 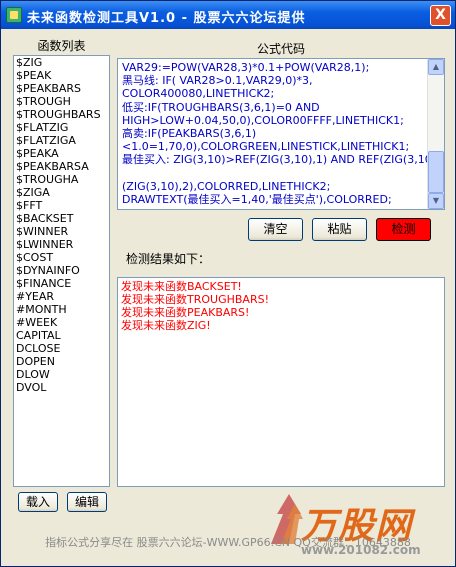 What do you see at coordinates (226, 186) in the screenshot?
I see `formula-line: (ZIG(3,10),2),COLORRED,LINETHICK2;` at bounding box center [226, 186].